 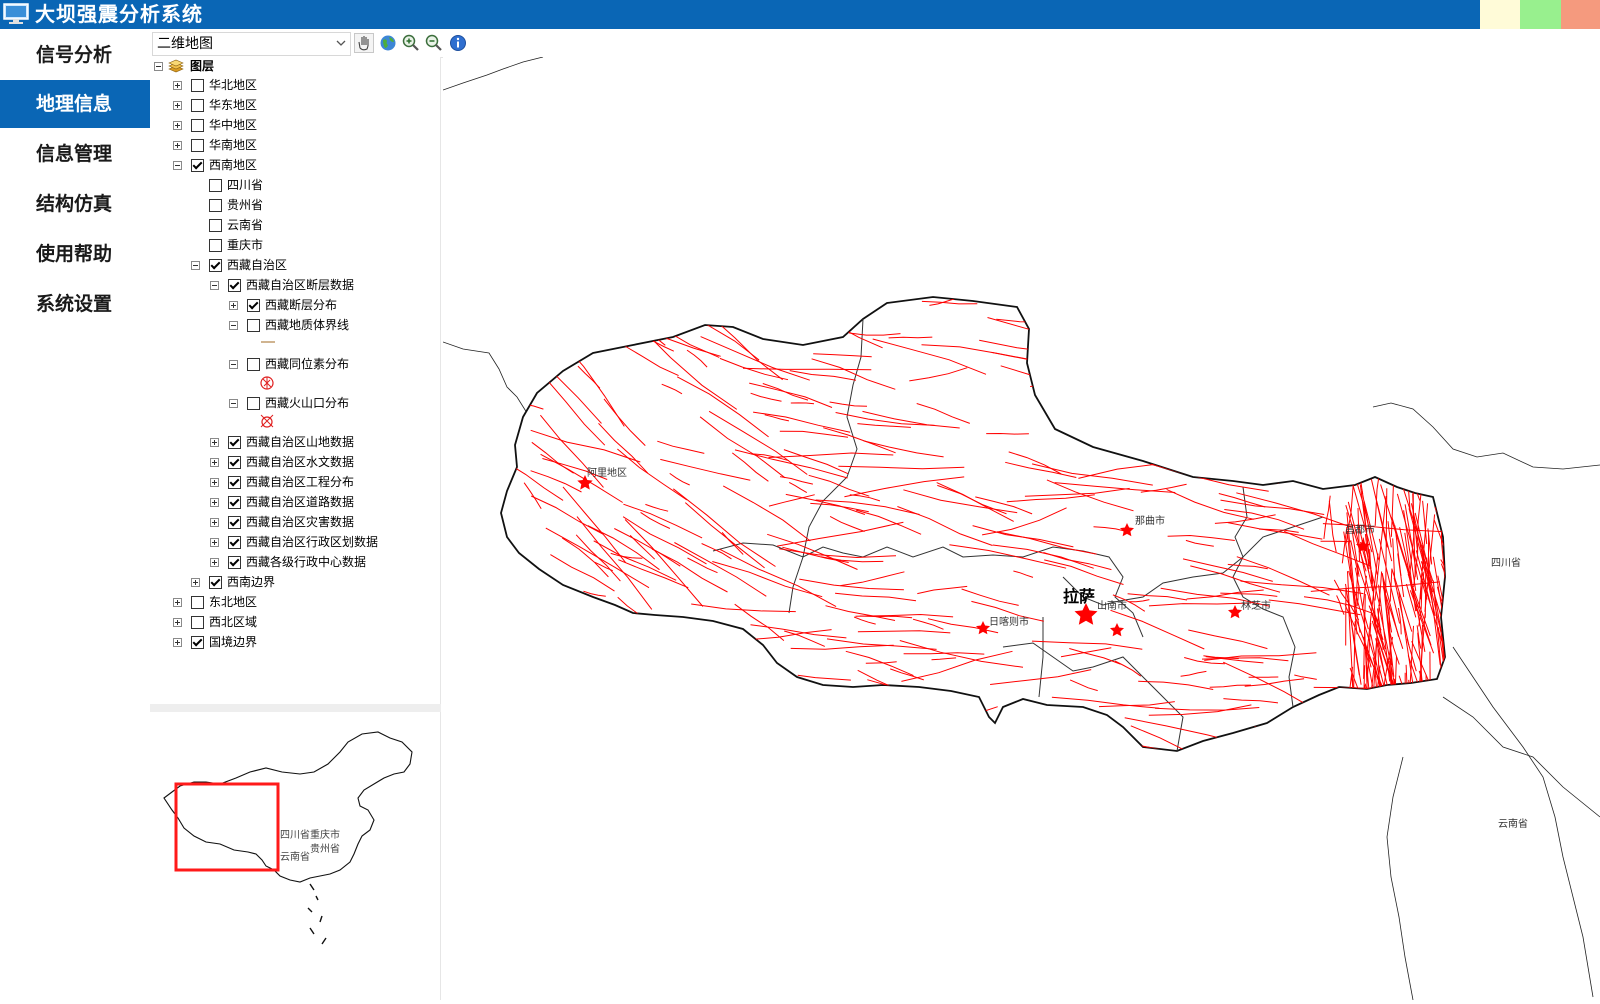 What do you see at coordinates (300, 522) in the screenshot?
I see `layer-label: 西藏自治区灾害数据` at bounding box center [300, 522].